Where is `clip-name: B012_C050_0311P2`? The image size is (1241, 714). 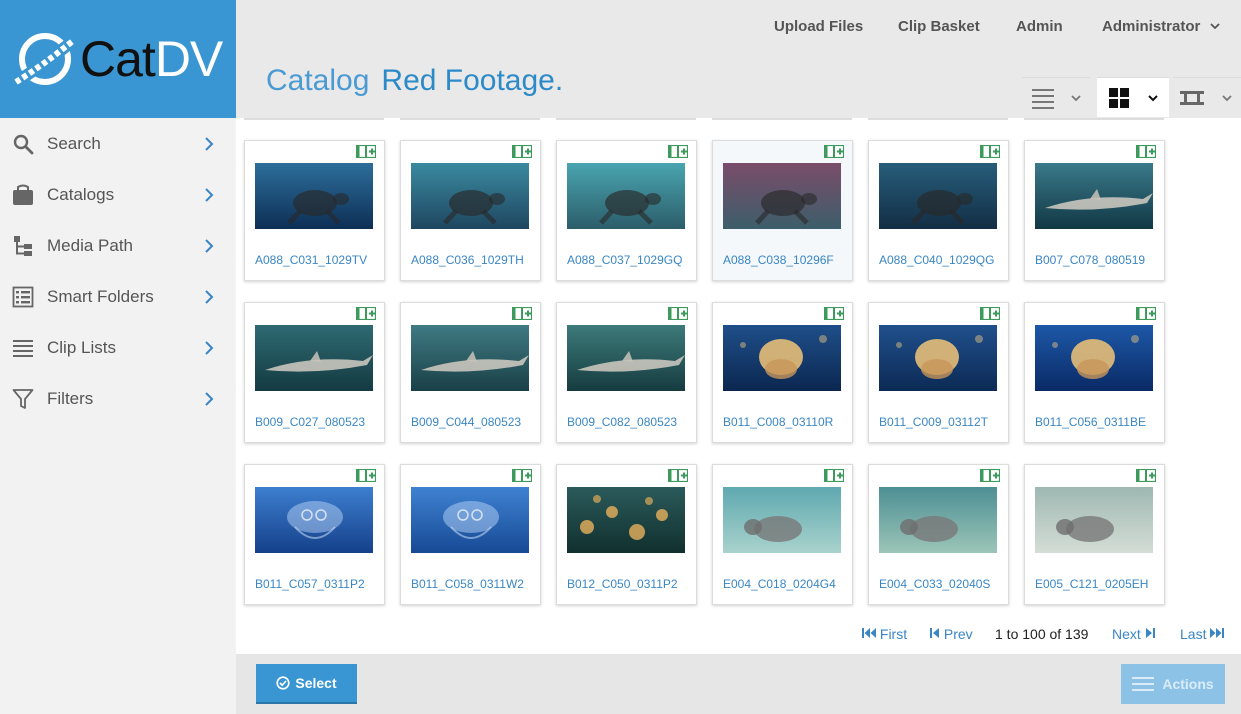
clip-name: B012_C050_0311P2 is located at coordinates (622, 584).